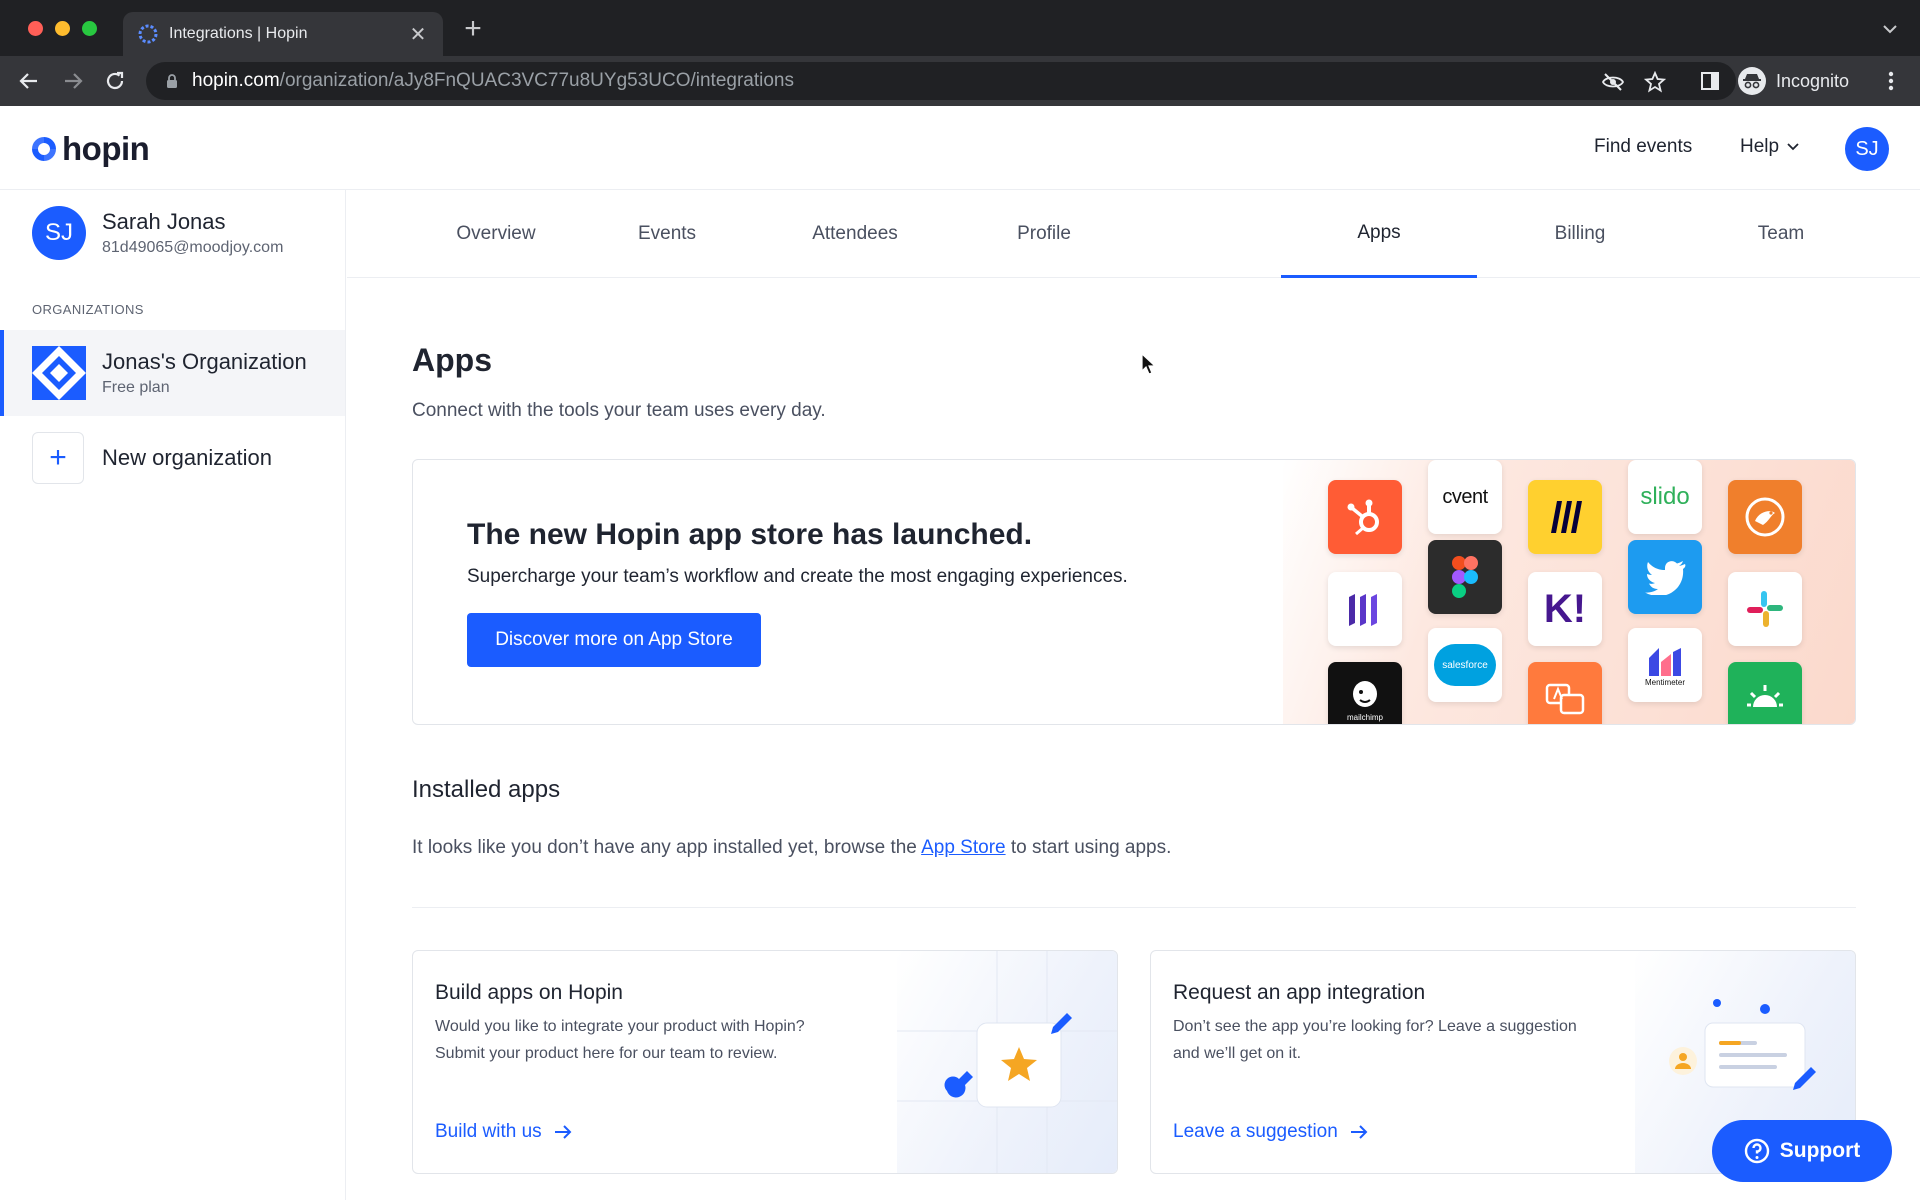 This screenshot has height=1200, width=1920. Describe the element at coordinates (473, 29) in the screenshot. I see `new-tab-plus-icon: +` at that location.